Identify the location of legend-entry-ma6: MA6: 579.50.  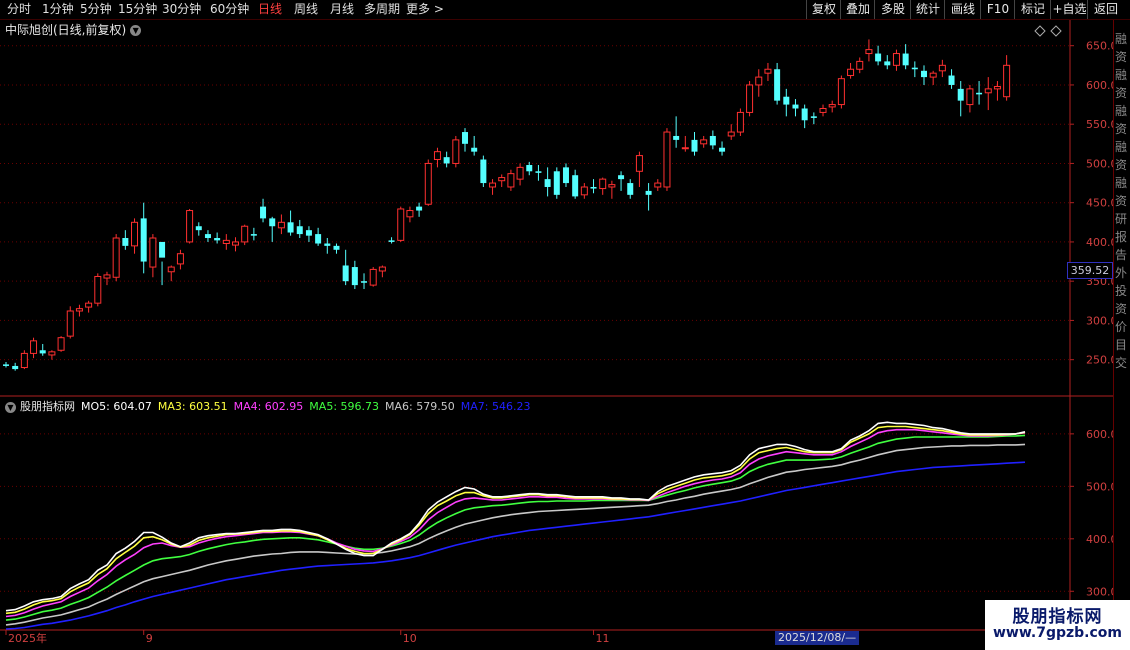
(420, 406).